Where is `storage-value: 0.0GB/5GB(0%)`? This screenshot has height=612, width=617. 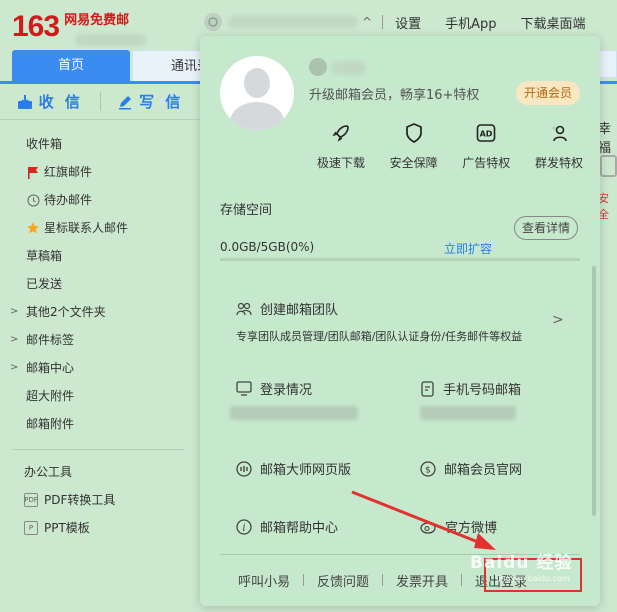
storage-value: 0.0GB/5GB(0%) is located at coordinates (267, 247).